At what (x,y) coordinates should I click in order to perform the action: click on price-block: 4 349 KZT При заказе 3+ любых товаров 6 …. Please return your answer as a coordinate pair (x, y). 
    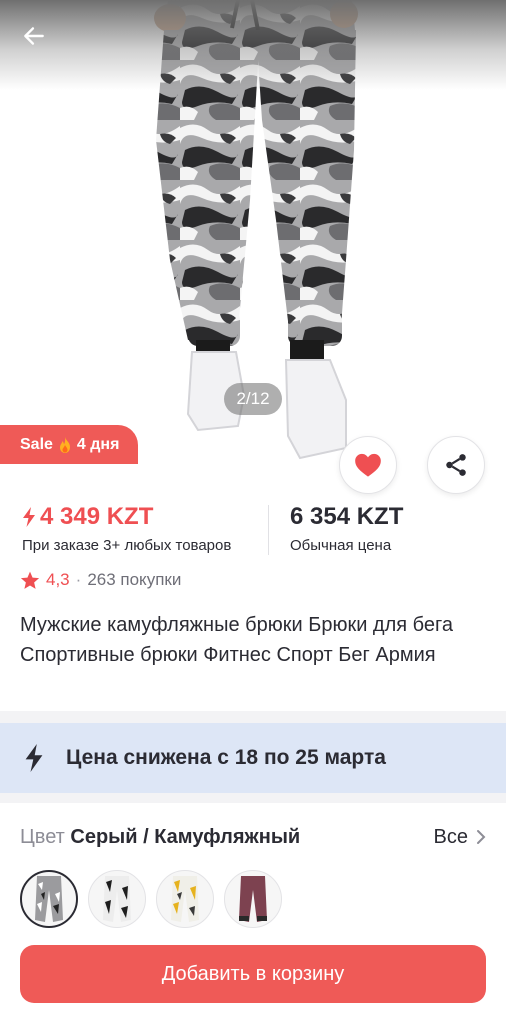
    Looking at the image, I should click on (253, 531).